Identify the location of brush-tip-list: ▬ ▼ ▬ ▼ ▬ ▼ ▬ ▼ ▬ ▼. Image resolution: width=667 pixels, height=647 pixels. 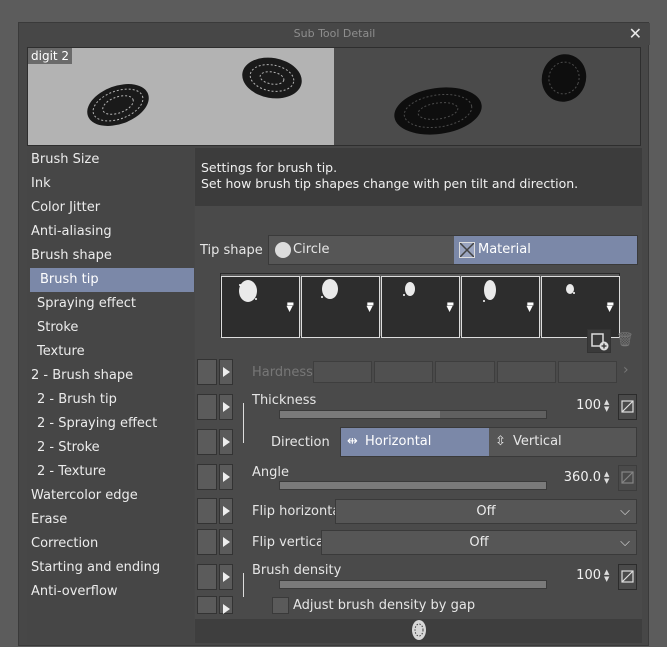
(420, 305).